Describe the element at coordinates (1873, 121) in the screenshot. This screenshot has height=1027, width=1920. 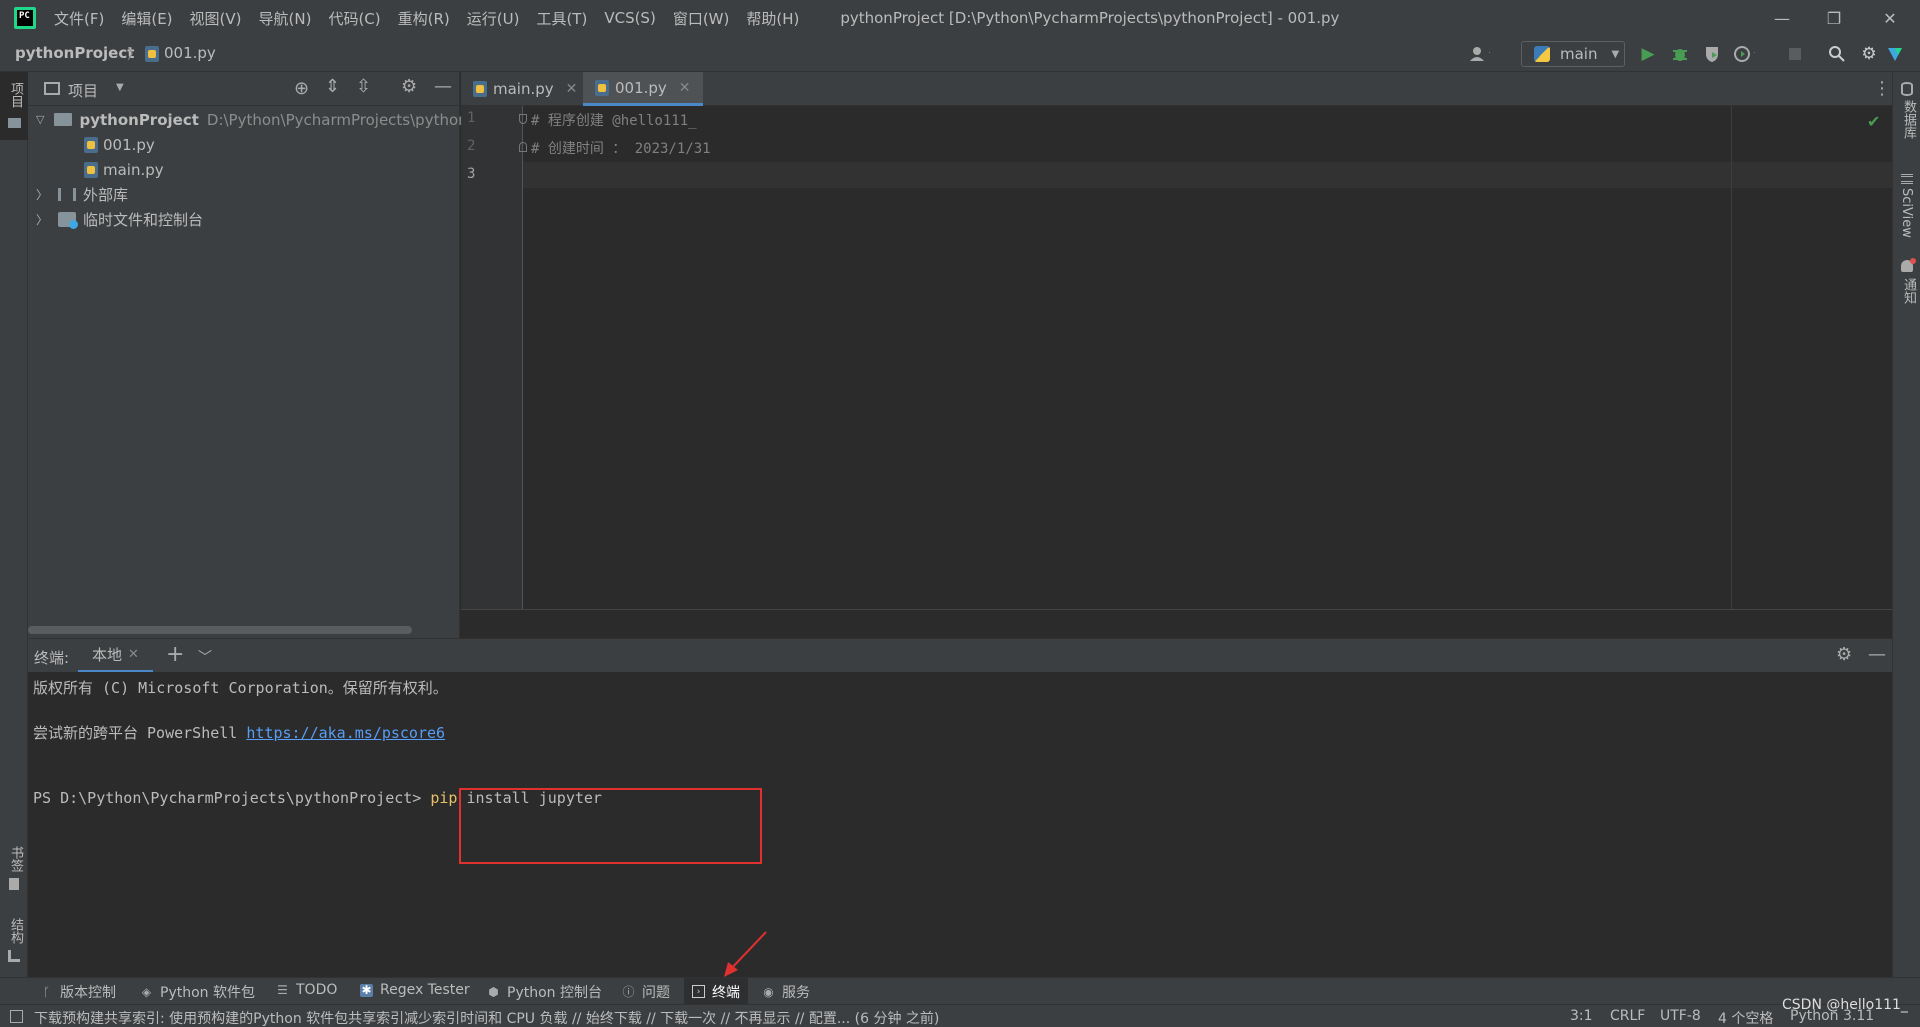
I see `inspection-ok-check-icon: ✔` at that location.